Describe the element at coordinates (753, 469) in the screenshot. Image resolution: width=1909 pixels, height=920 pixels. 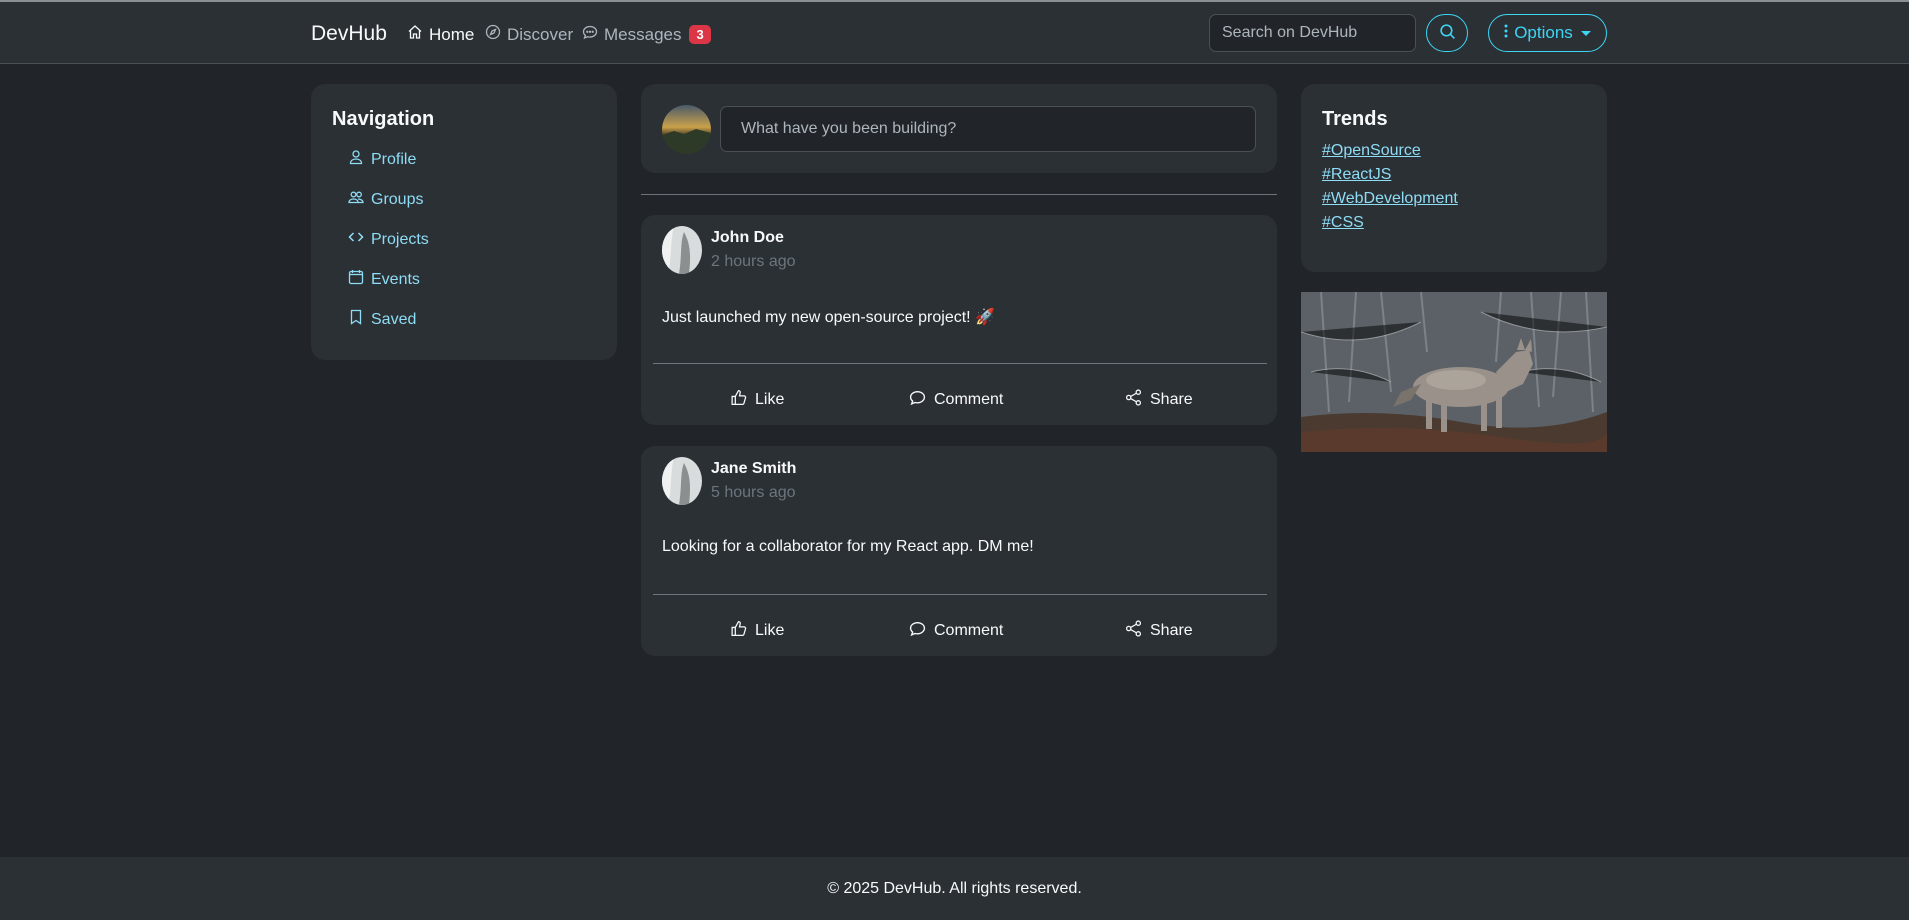
I see `post-author: Jane Smith` at that location.